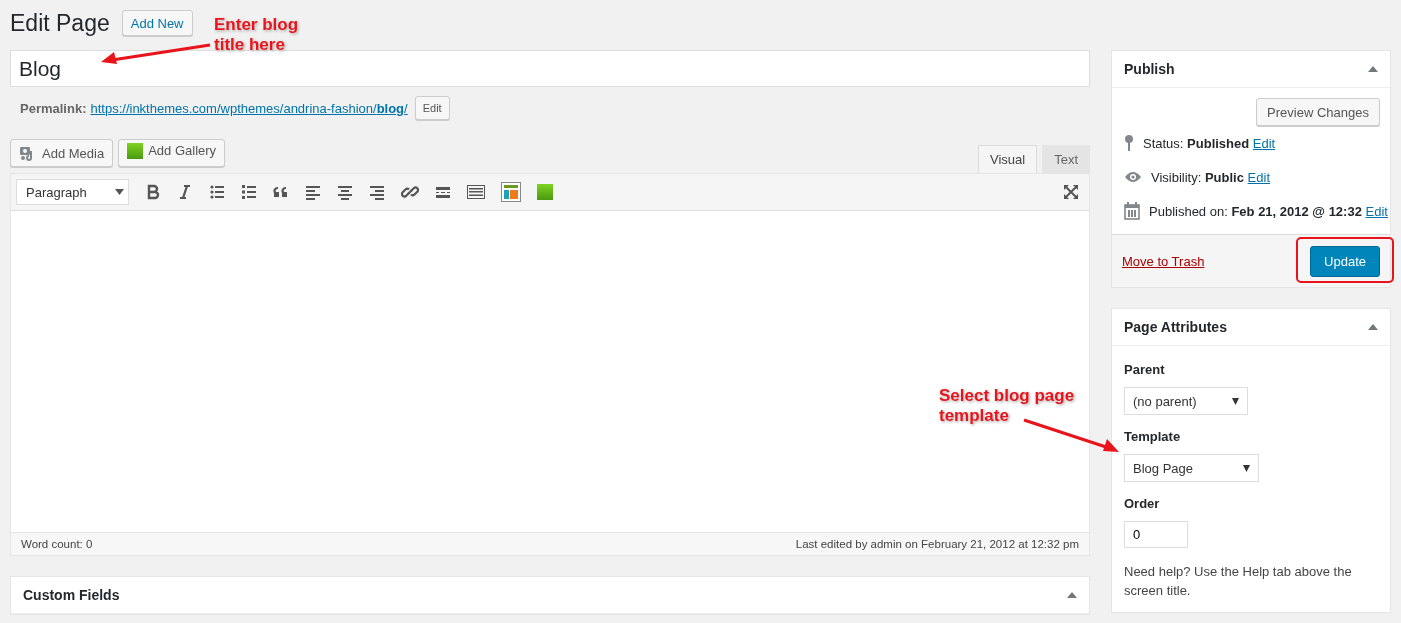 The image size is (1401, 623). What do you see at coordinates (377, 192) in the screenshot?
I see `align-right-icon` at bounding box center [377, 192].